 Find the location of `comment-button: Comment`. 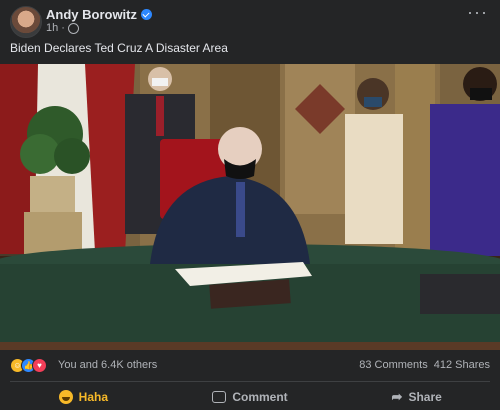

comment-button: Comment is located at coordinates (250, 396).